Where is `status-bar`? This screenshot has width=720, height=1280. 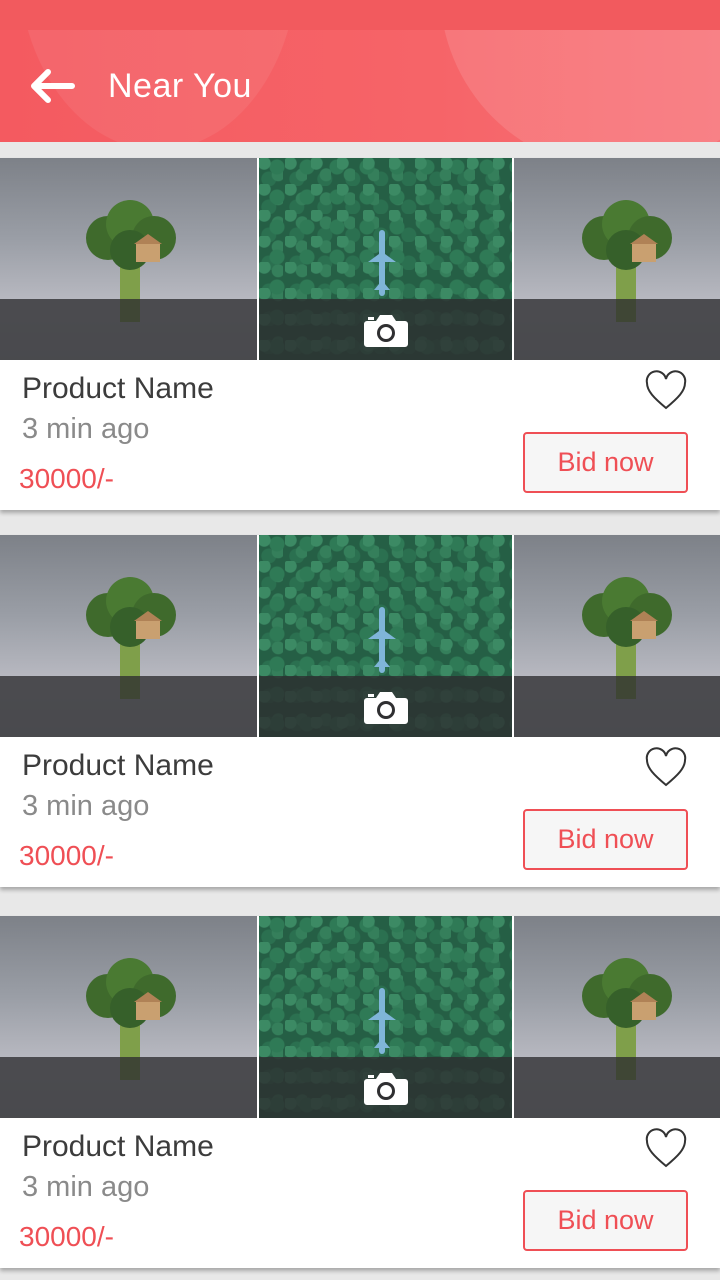 status-bar is located at coordinates (360, 15).